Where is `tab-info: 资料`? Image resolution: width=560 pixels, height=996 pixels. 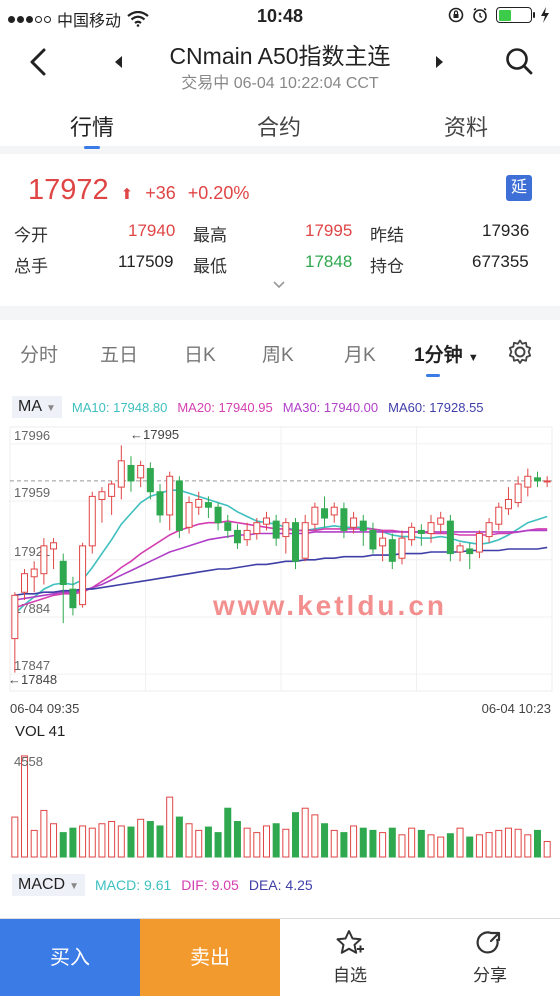
tab-info: 资料 is located at coordinates (466, 126).